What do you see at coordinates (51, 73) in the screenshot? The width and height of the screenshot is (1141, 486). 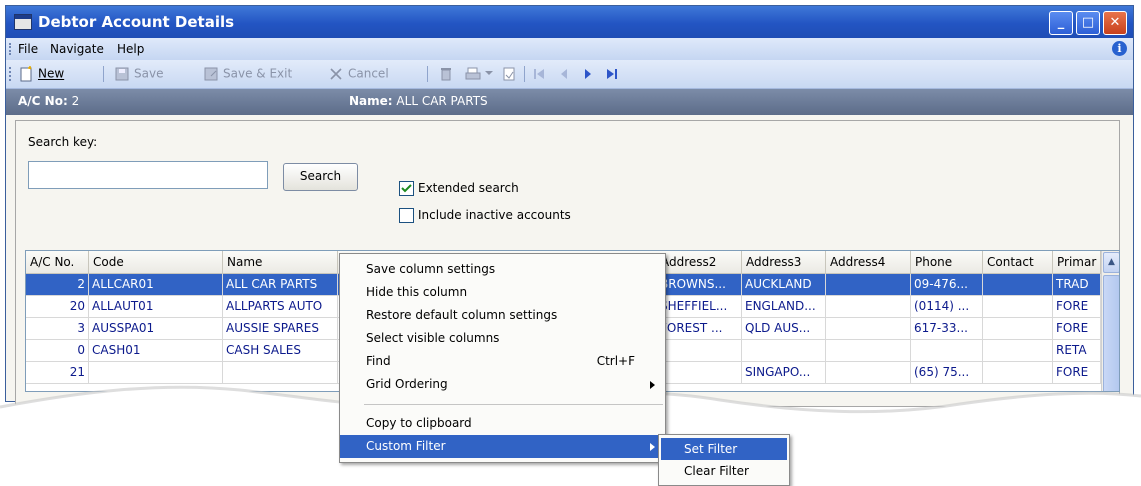 I see `new-label: New` at bounding box center [51, 73].